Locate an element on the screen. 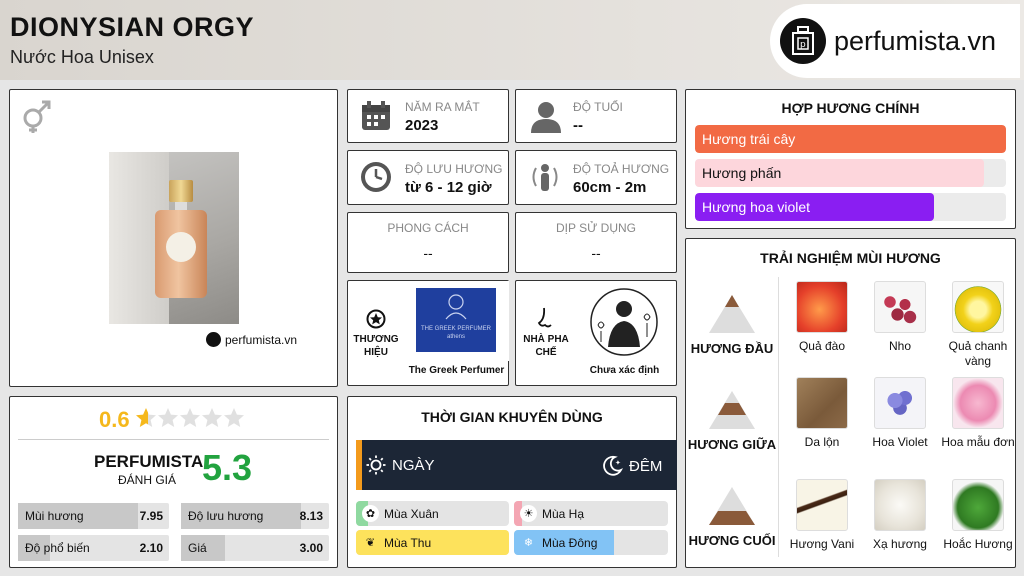  release-value: 2023 is located at coordinates (422, 125).